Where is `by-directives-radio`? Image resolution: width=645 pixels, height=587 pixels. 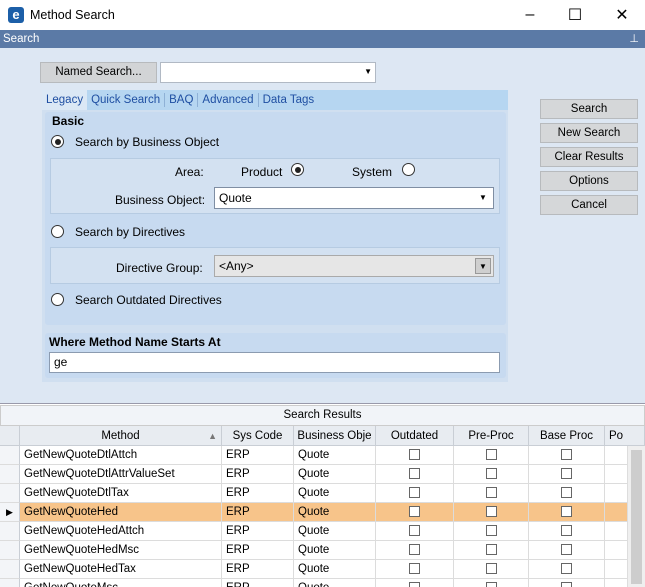 by-directives-radio is located at coordinates (57, 231).